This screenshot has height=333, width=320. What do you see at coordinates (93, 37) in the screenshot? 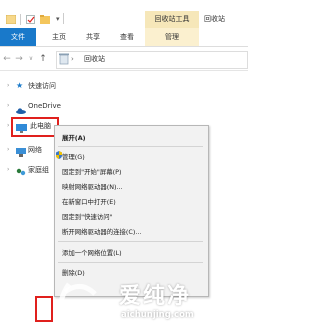
I see `tab-share: 共享` at bounding box center [93, 37].